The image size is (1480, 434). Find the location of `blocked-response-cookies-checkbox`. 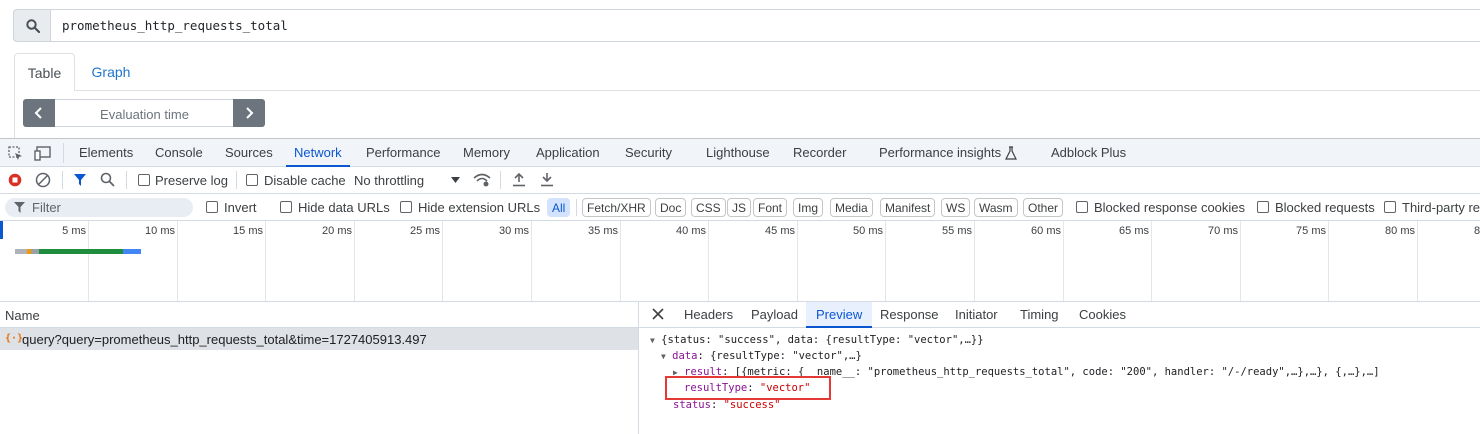

blocked-response-cookies-checkbox is located at coordinates (1082, 207).